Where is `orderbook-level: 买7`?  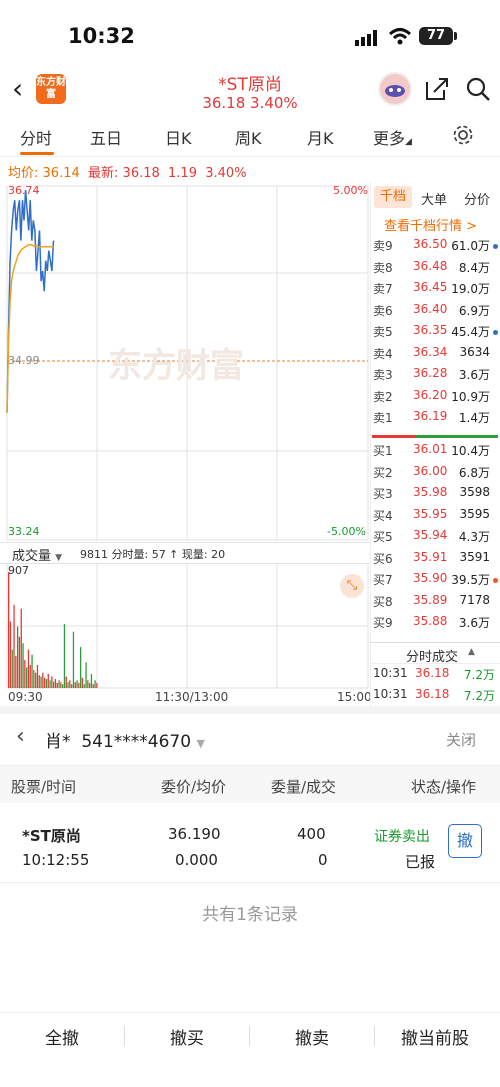 orderbook-level: 买7 is located at coordinates (383, 580).